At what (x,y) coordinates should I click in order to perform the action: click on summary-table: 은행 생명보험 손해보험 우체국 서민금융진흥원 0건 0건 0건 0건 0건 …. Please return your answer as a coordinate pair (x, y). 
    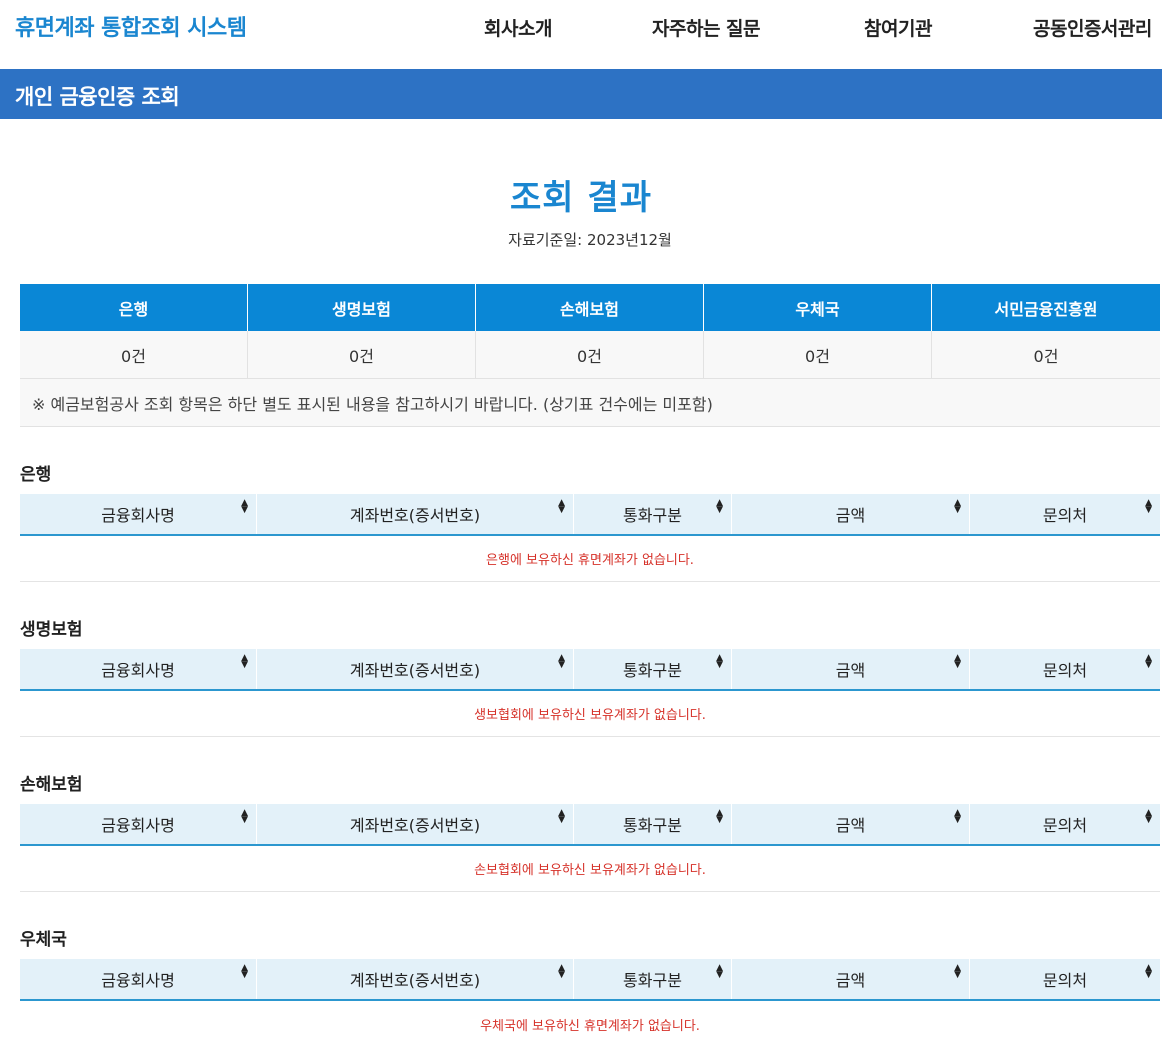
    Looking at the image, I should click on (590, 355).